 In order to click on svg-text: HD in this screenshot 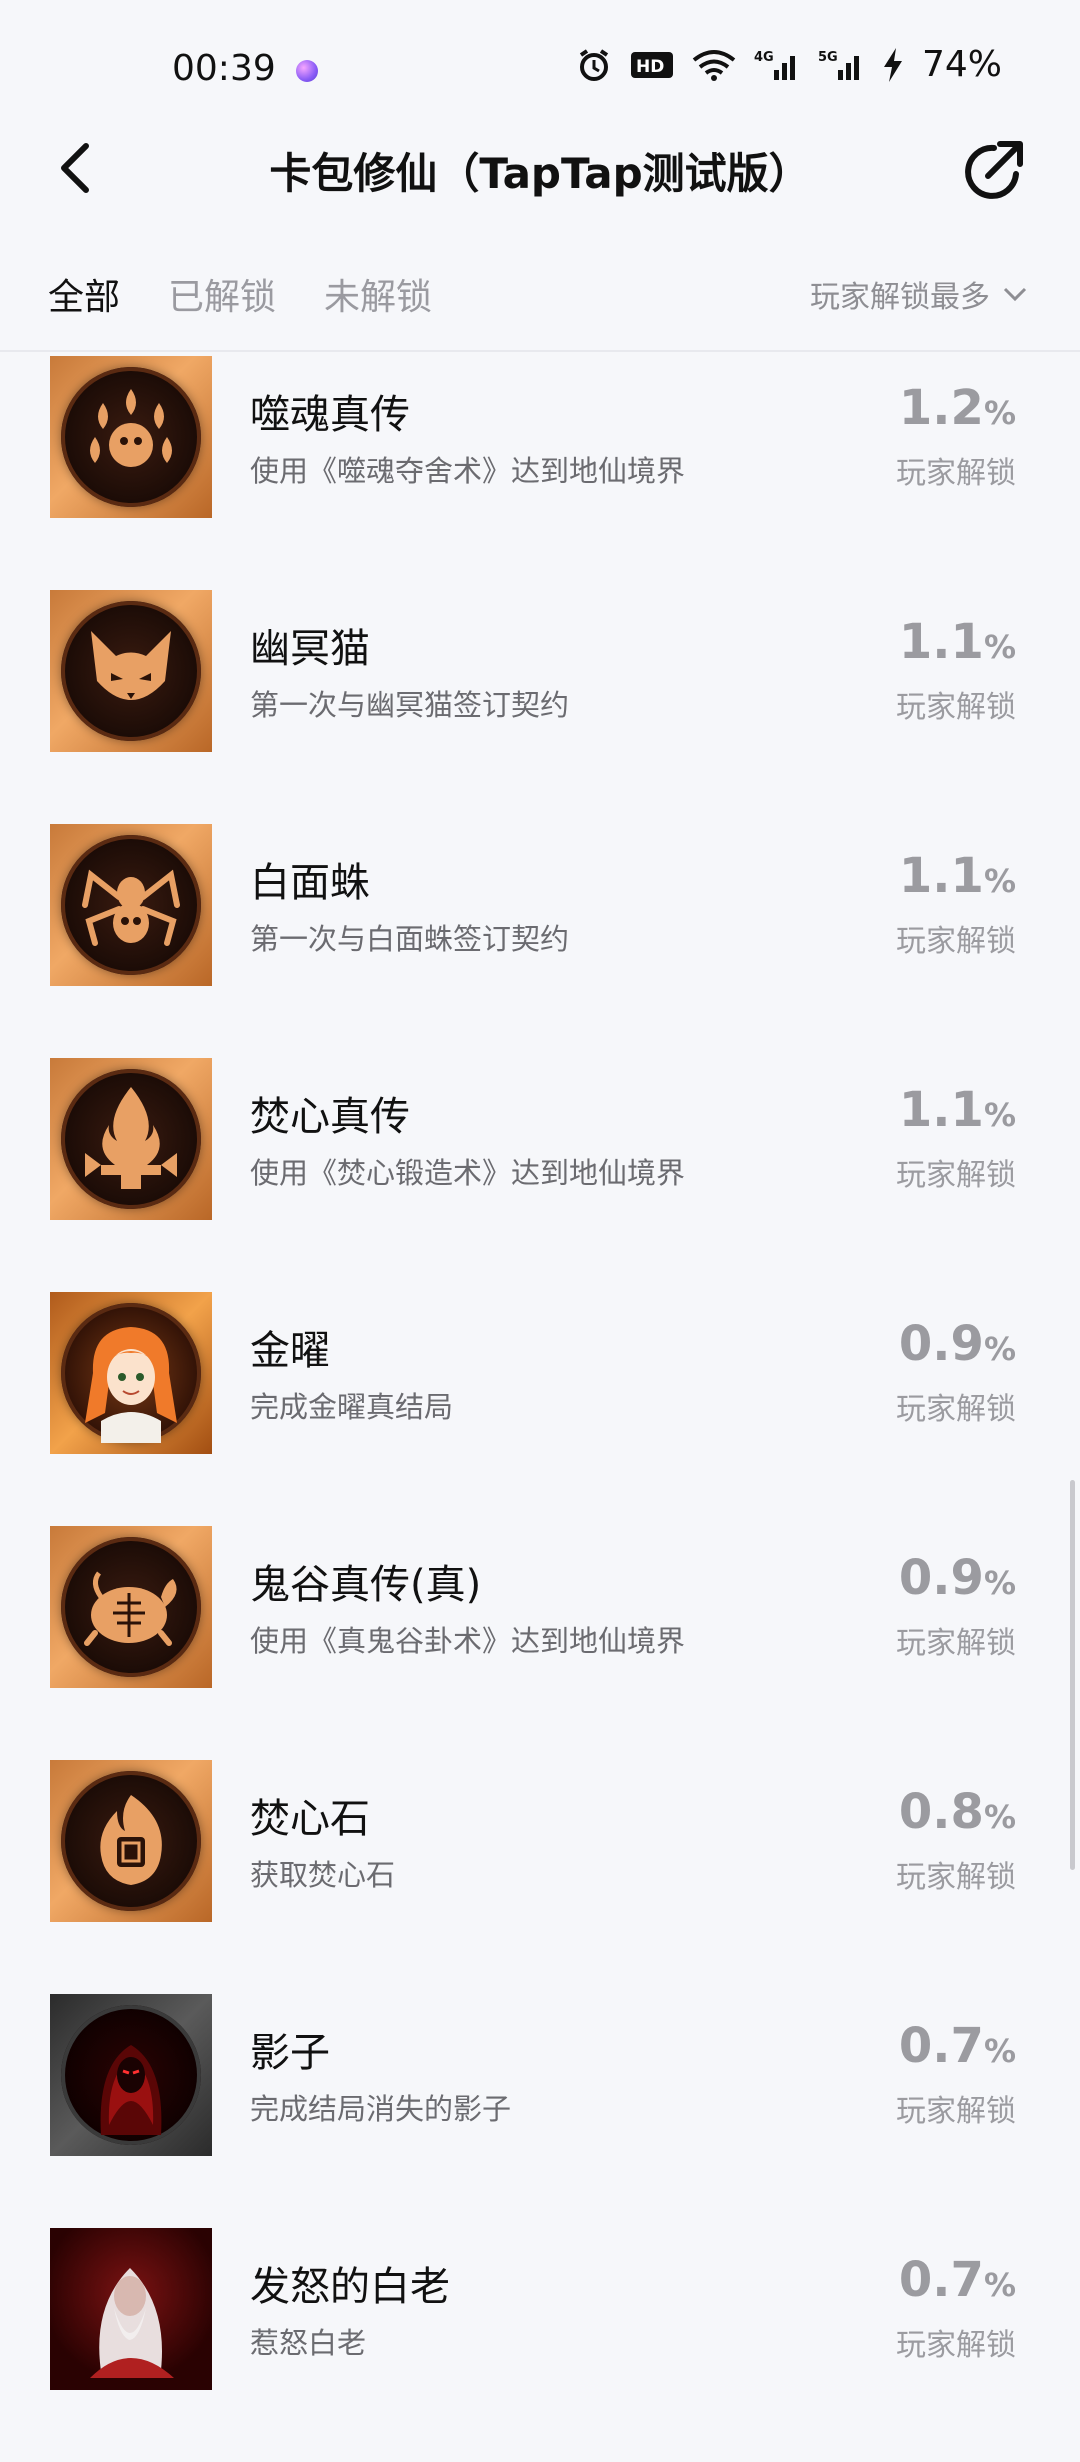, I will do `click(650, 67)`.